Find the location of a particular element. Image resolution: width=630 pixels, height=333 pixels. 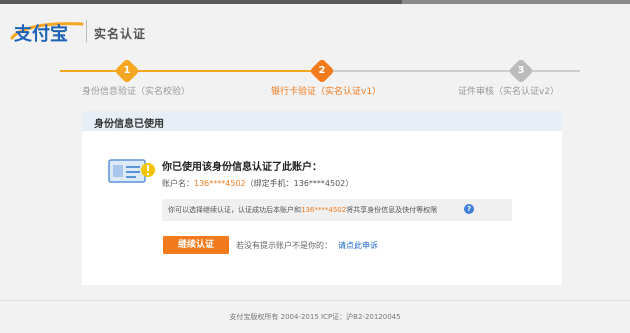

note-part-1: 你可以选择继续认证，认证成功后本账户和 is located at coordinates (234, 210).